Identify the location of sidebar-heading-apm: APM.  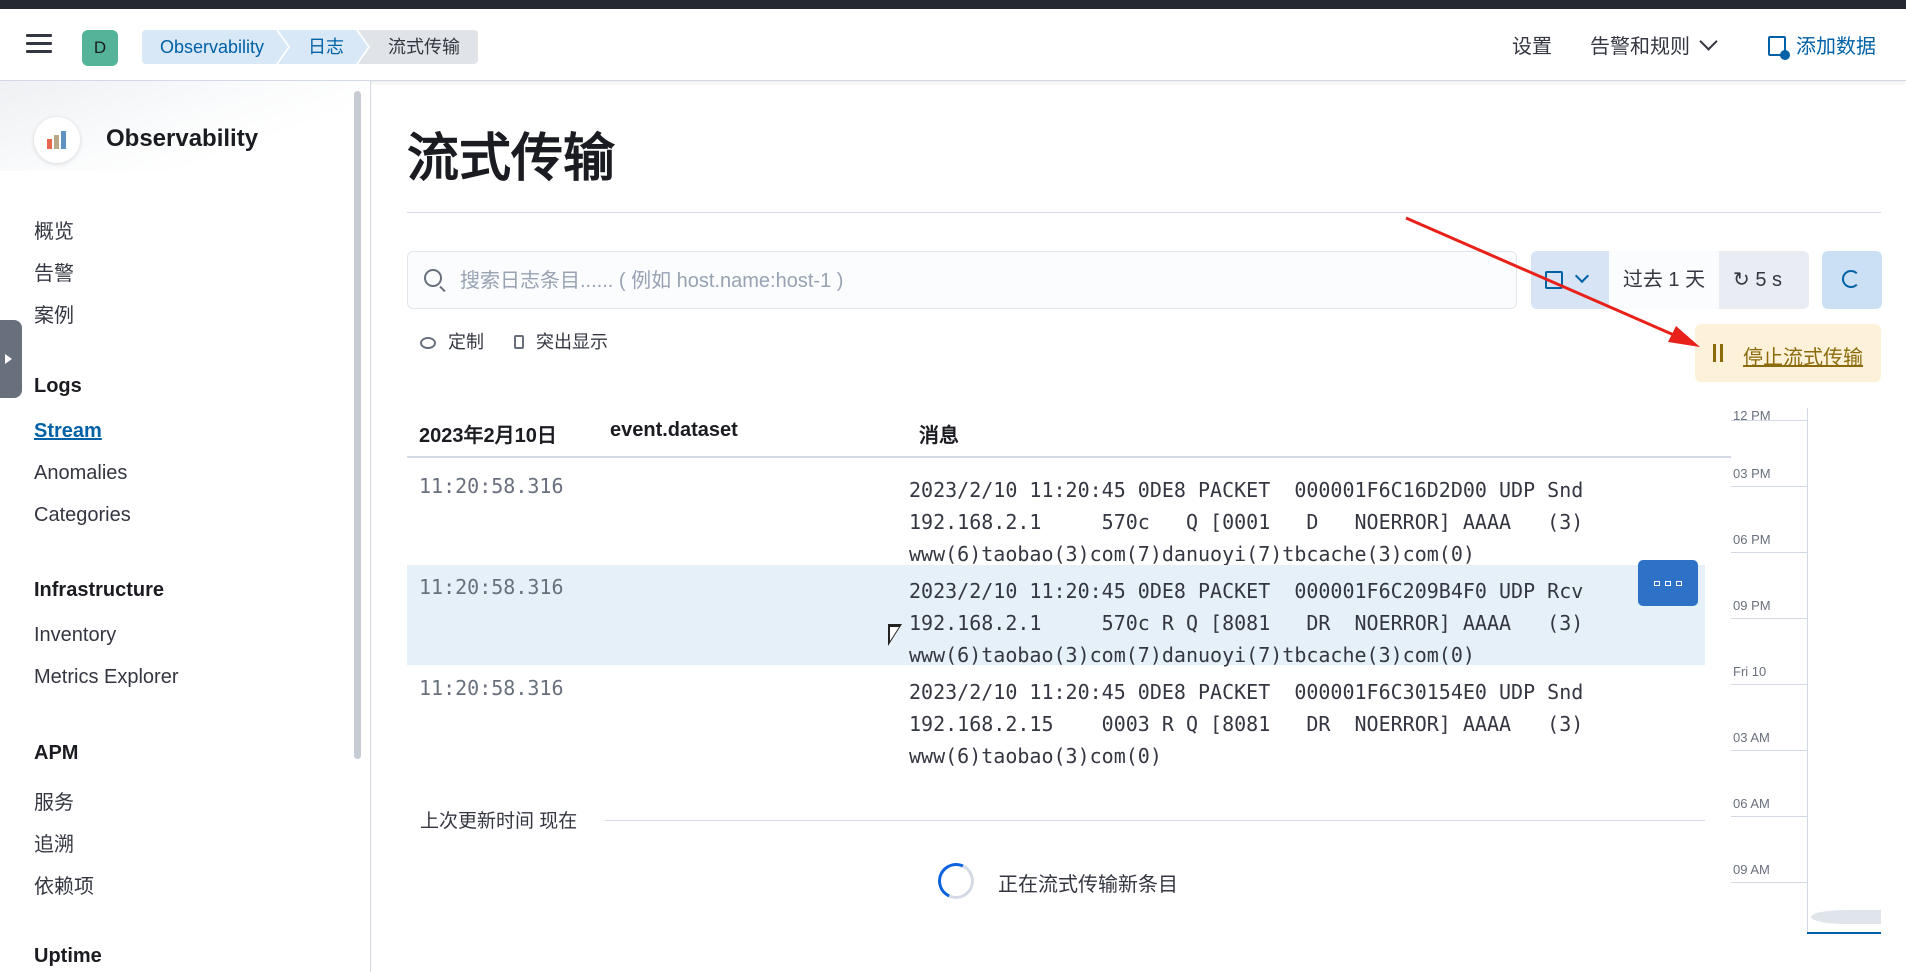
(56, 753).